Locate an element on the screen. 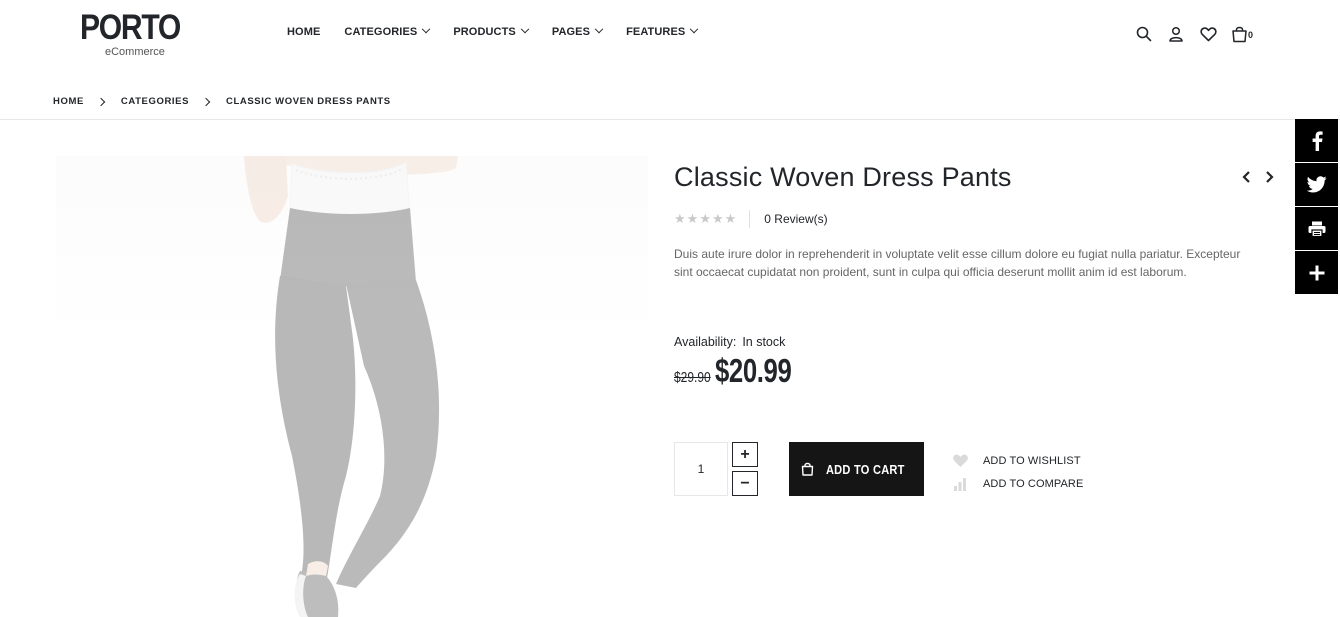 This screenshot has width=1340, height=617. price-box: $29.90 $20.99 is located at coordinates (743, 371).